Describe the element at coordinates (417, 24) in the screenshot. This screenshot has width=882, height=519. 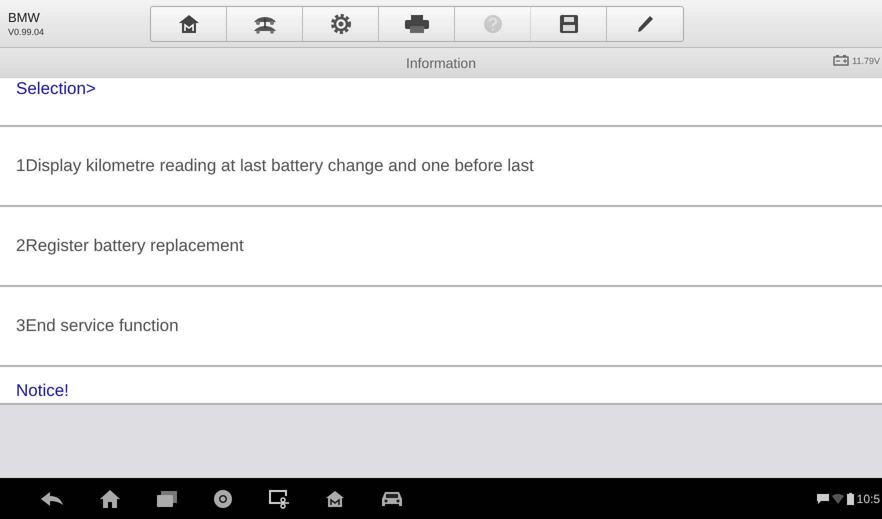
I see `printer-icon` at that location.